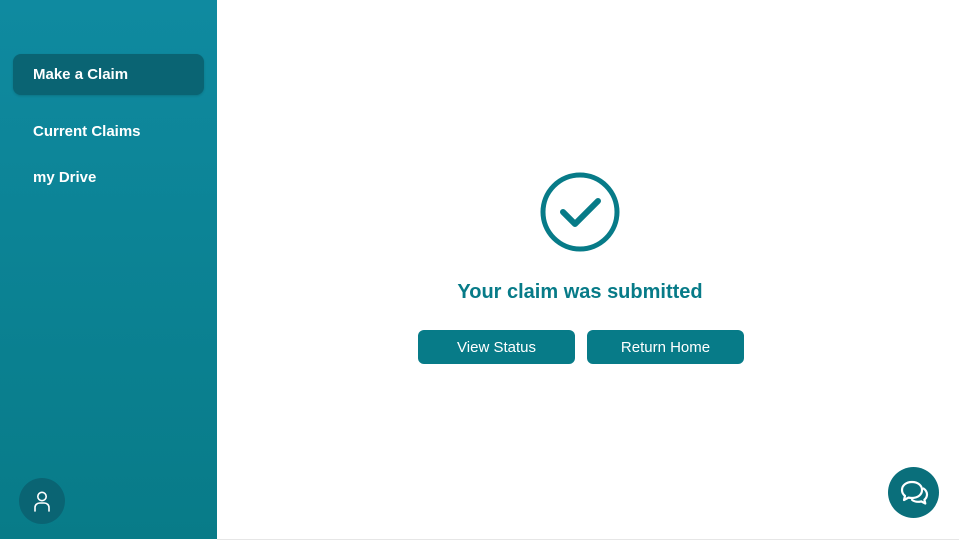  I want to click on user-icon, so click(42, 501).